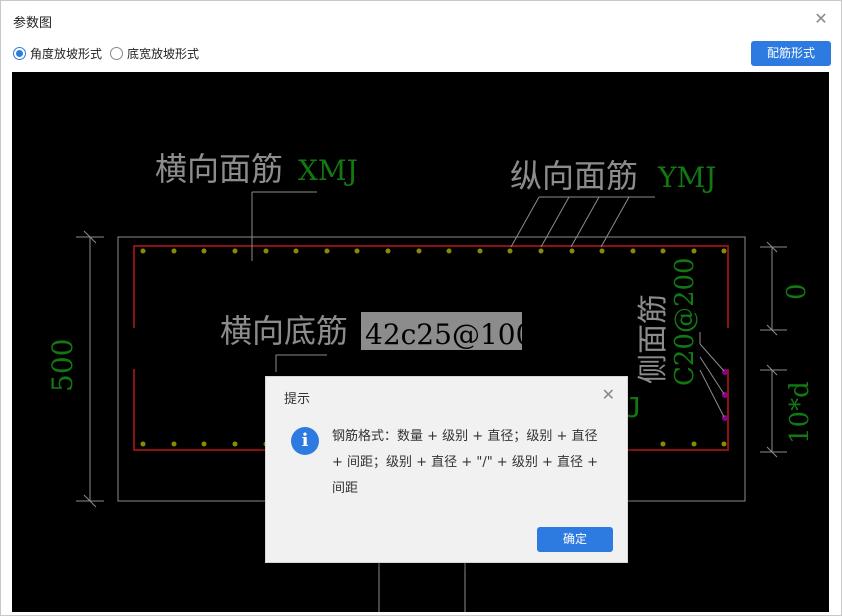  What do you see at coordinates (305, 441) in the screenshot?
I see `info-icon: i` at bounding box center [305, 441].